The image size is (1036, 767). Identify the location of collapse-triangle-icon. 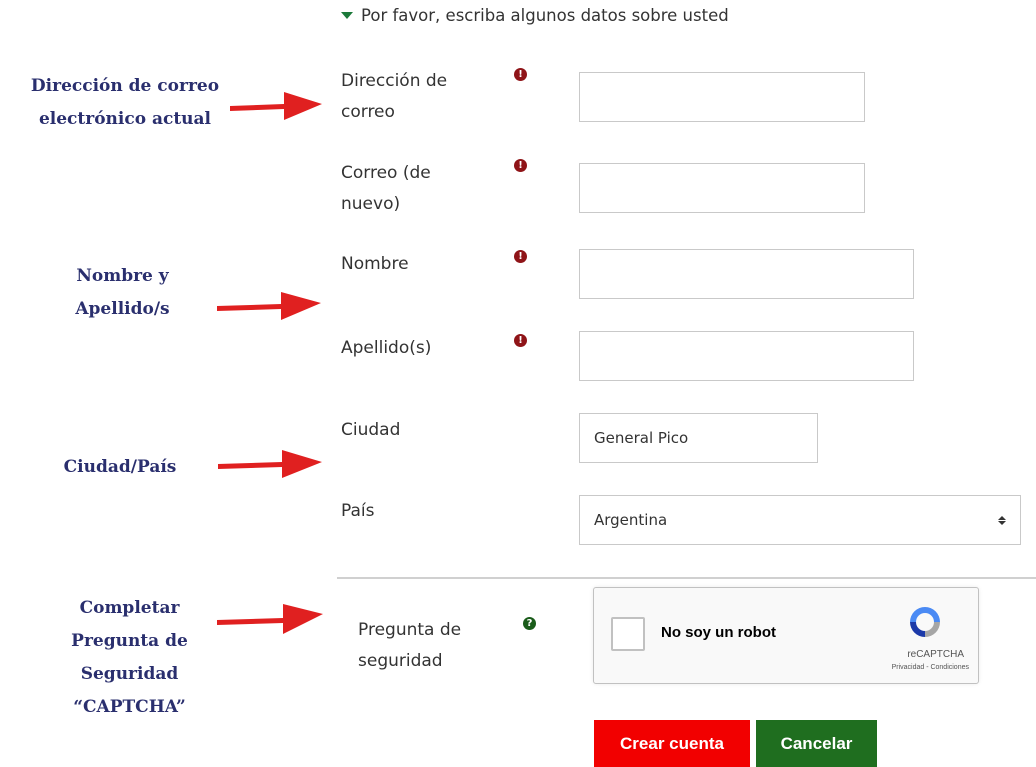
(347, 15).